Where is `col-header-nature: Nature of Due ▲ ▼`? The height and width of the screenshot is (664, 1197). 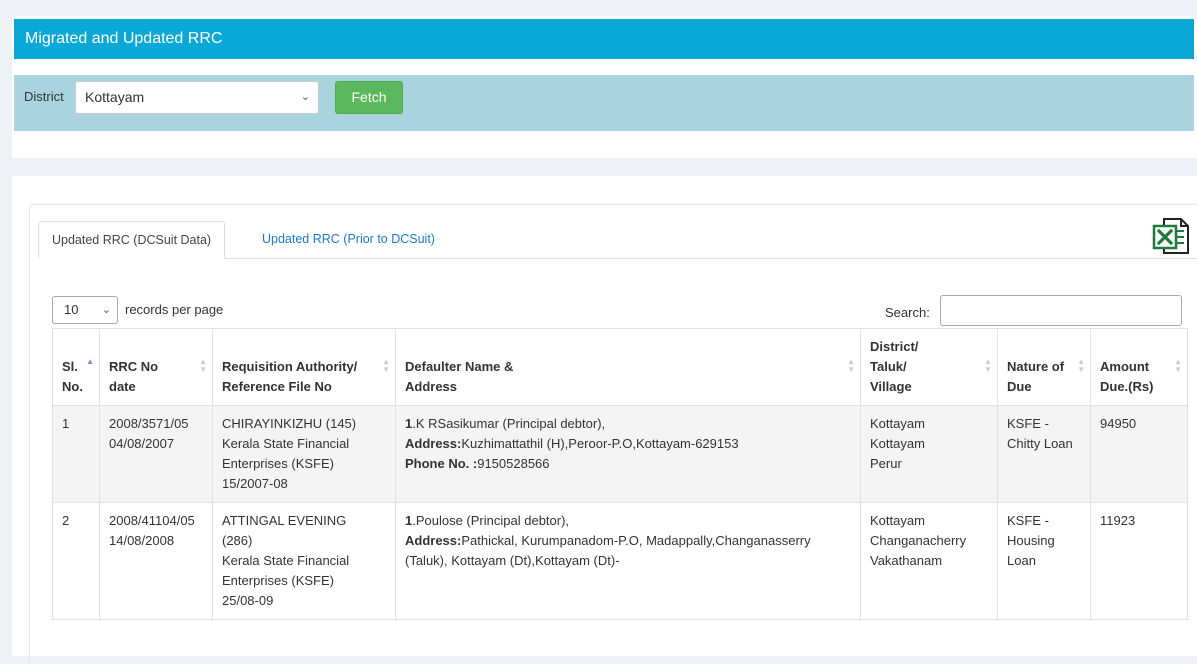
col-header-nature: Nature of Due ▲ ▼ is located at coordinates (1044, 367).